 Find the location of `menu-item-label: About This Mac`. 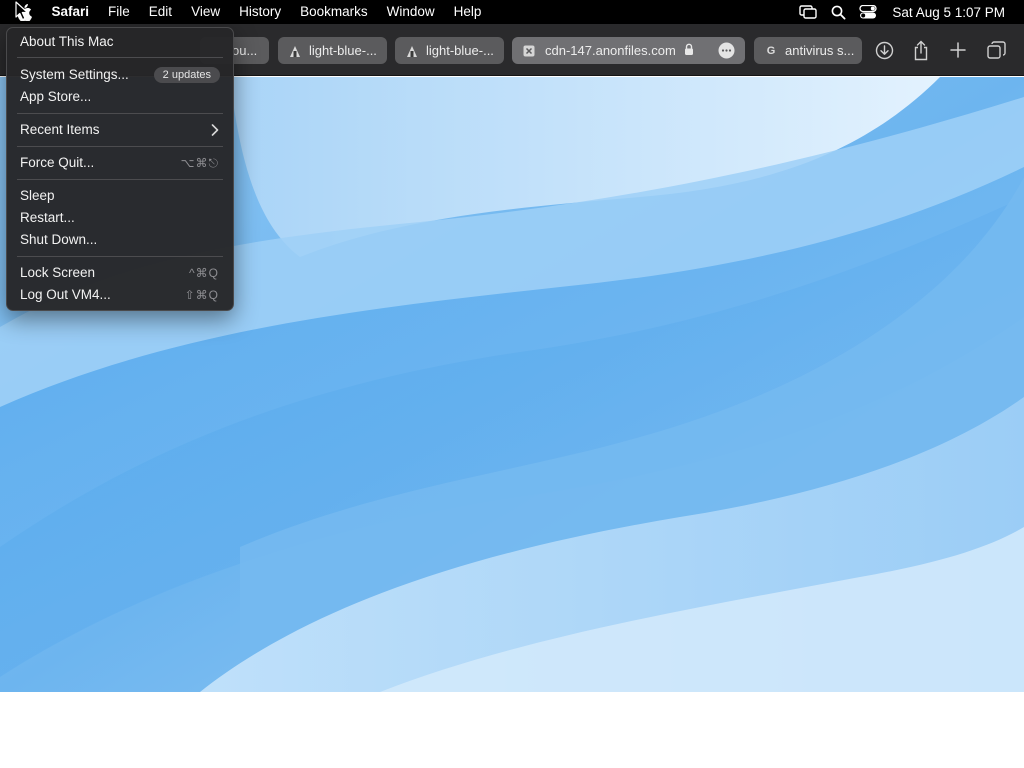

menu-item-label: About This Mac is located at coordinates (67, 41).